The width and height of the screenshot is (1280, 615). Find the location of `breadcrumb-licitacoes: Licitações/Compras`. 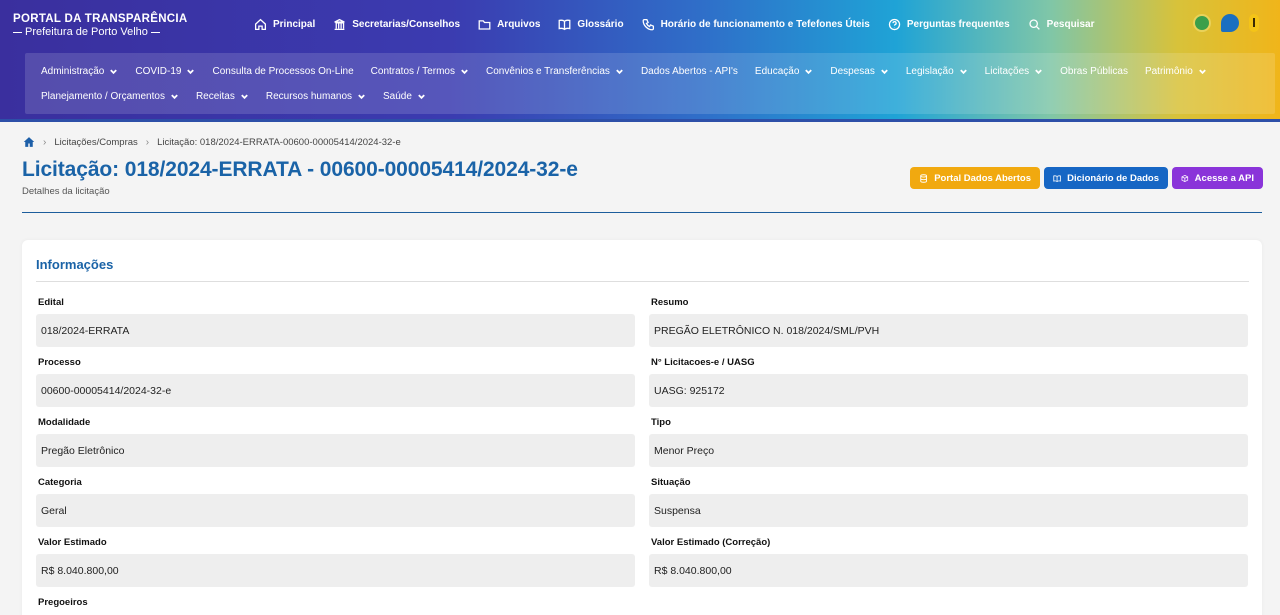

breadcrumb-licitacoes: Licitações/Compras is located at coordinates (95, 142).